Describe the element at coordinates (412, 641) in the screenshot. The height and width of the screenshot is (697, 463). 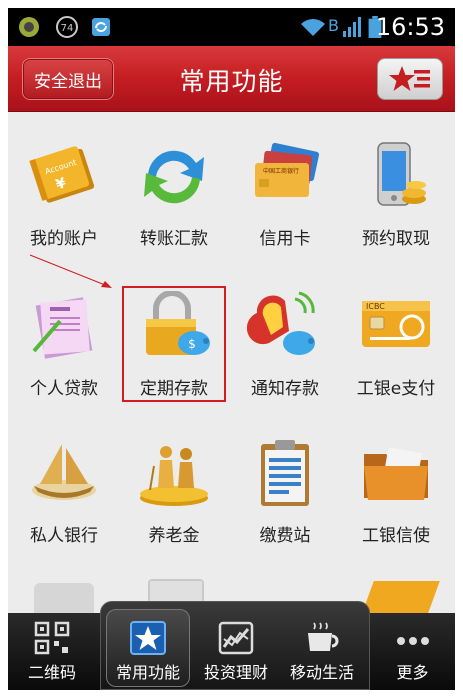
I see `more-dots-icon` at that location.